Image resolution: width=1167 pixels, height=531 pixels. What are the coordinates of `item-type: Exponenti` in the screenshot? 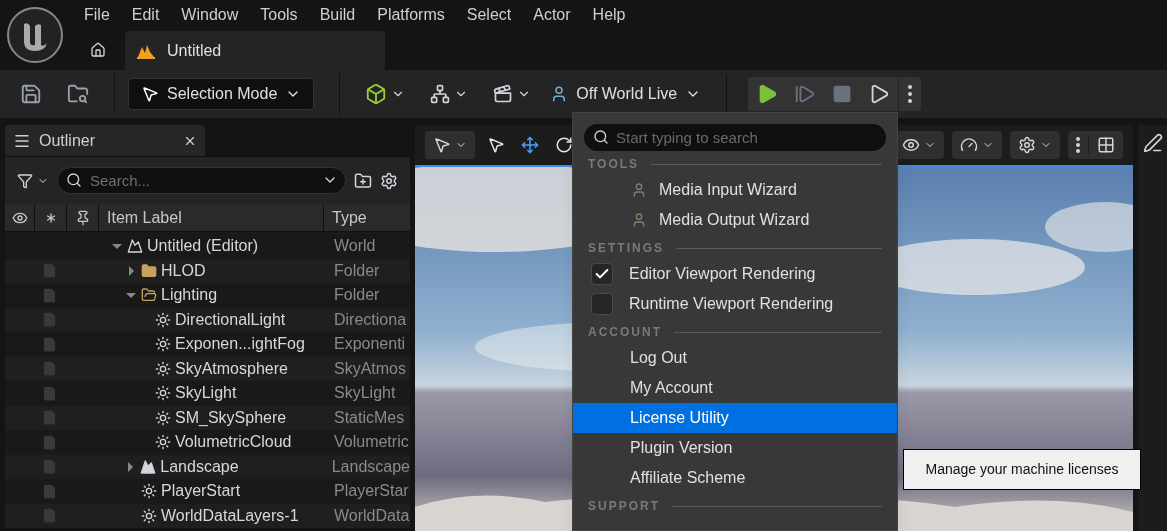 It's located at (369, 344).